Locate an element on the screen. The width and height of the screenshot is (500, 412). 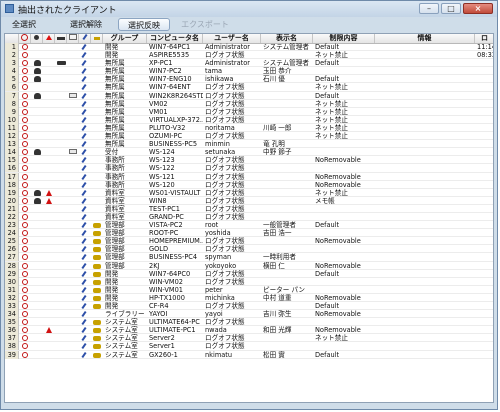
table-row: 8 無所属 VM02 ログオフ状態 ネット禁止 is located at coordinates (249, 103).